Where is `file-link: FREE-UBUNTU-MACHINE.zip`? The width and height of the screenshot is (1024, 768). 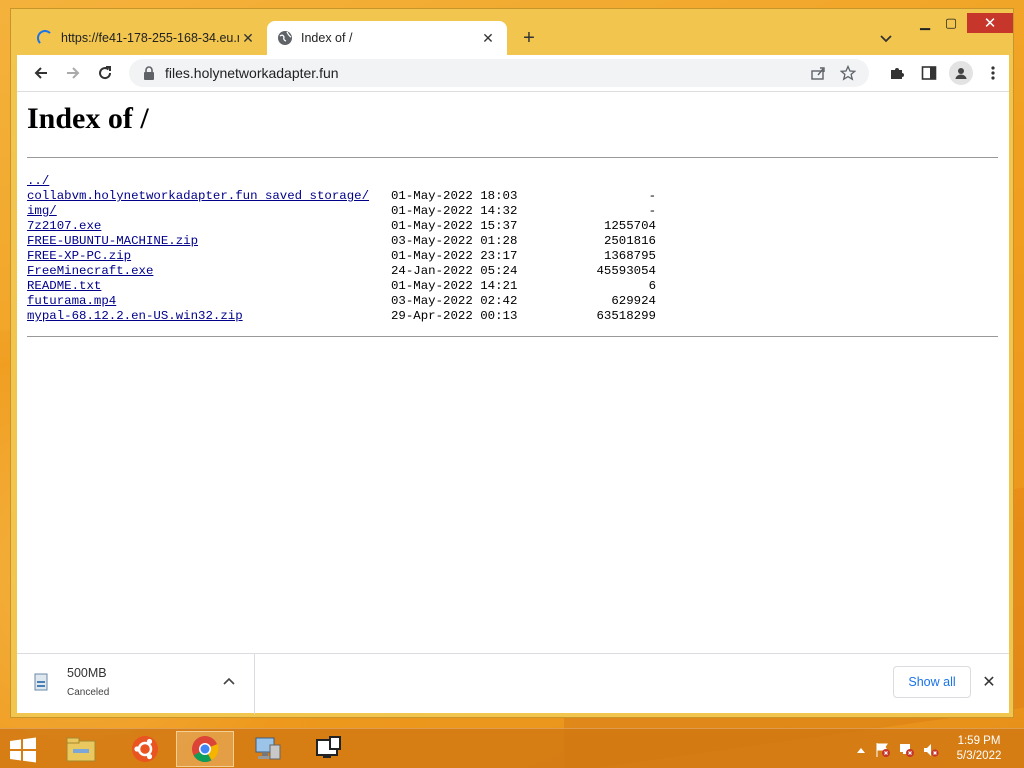 file-link: FREE-UBUNTU-MACHINE.zip is located at coordinates (209, 241).